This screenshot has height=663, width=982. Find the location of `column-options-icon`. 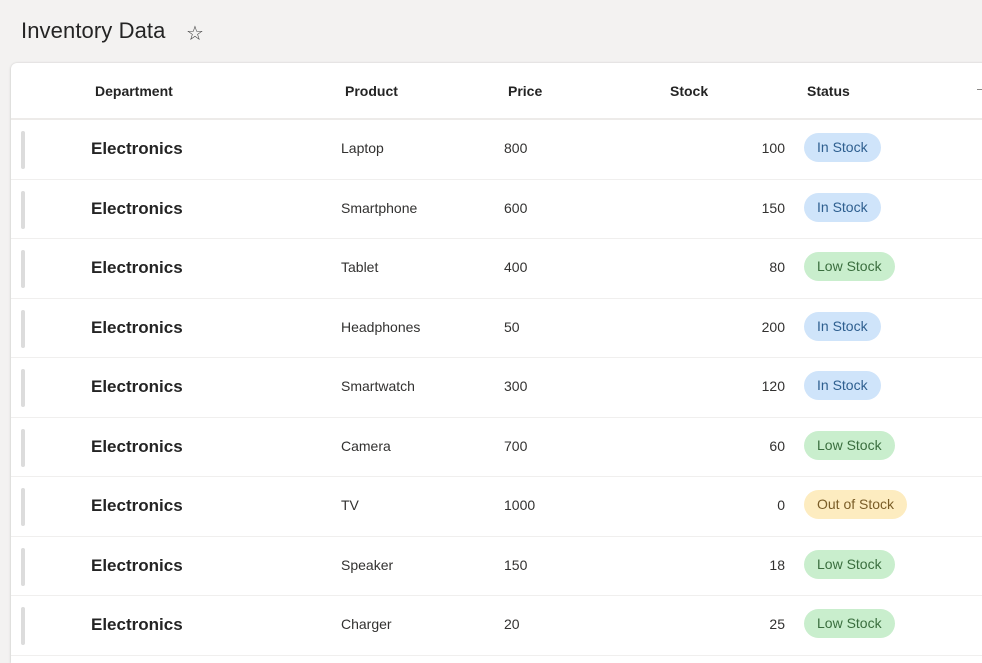

column-options-icon is located at coordinates (979, 89).